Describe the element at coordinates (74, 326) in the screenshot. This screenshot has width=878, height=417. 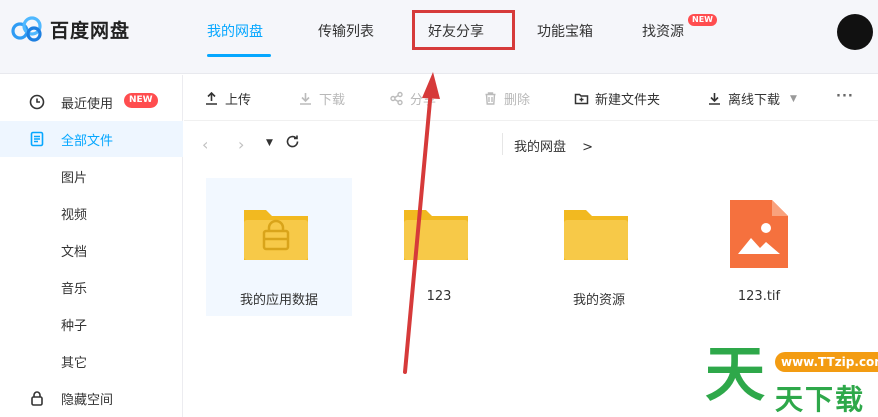
I see `sidebar-item-label: 种子` at that location.